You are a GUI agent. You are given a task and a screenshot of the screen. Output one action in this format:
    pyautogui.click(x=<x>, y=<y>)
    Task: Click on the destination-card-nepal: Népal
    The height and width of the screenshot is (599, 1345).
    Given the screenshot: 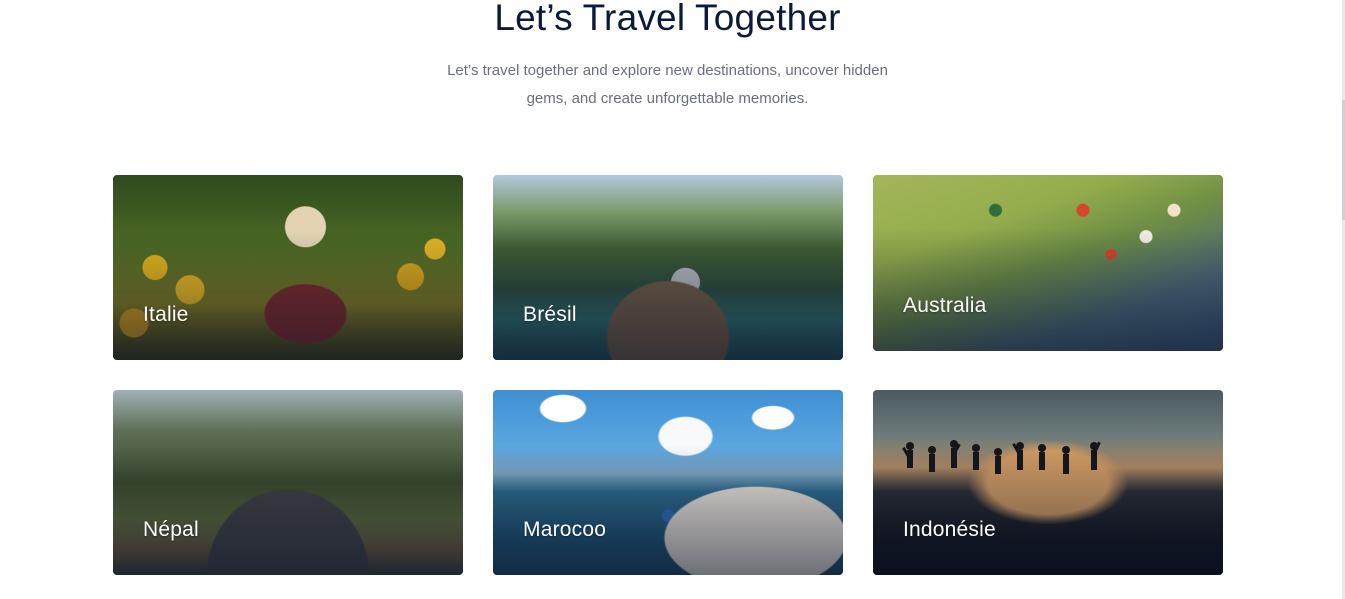 What is the action you would take?
    pyautogui.click(x=288, y=482)
    